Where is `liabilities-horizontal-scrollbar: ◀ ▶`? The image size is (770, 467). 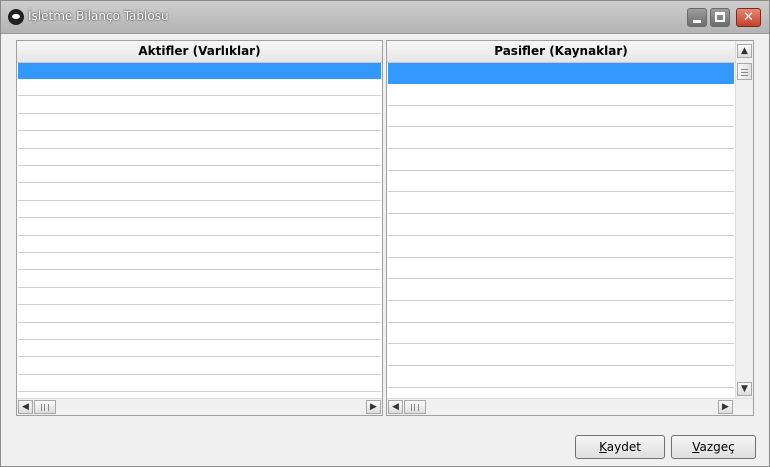
liabilities-horizontal-scrollbar: ◀ ▶ is located at coordinates (570, 406).